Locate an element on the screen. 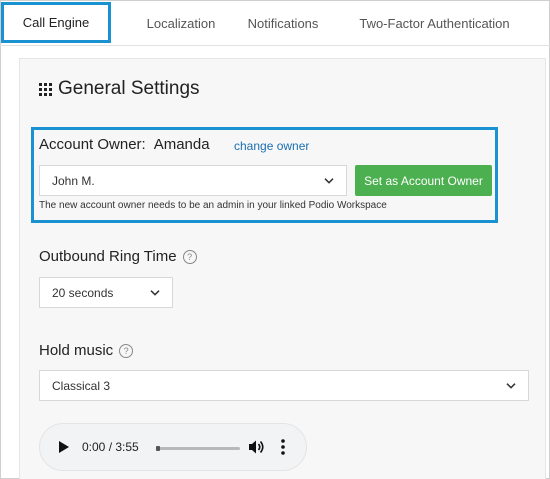 This screenshot has height=479, width=550. hold-music-select: Classical 3 is located at coordinates (284, 385).